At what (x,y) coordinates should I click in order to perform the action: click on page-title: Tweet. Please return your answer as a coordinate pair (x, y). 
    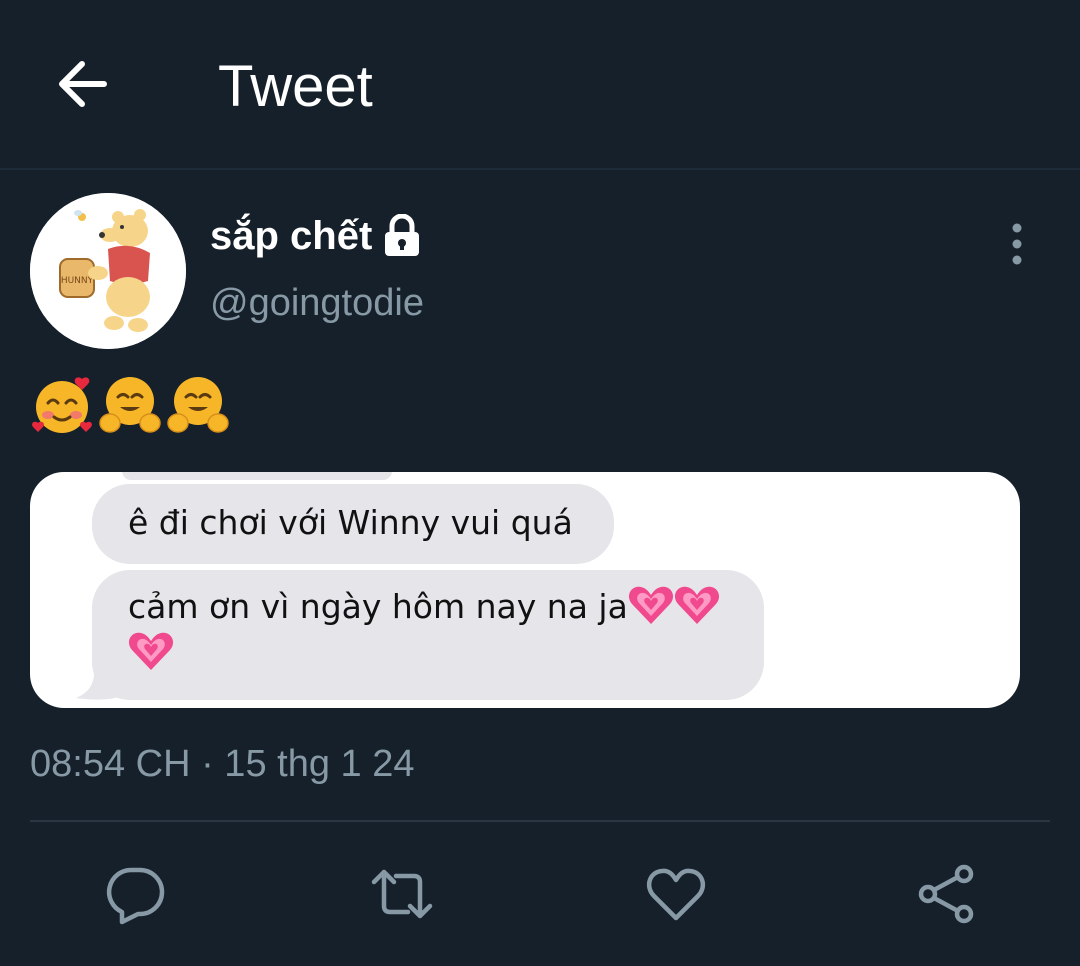
    Looking at the image, I should click on (295, 86).